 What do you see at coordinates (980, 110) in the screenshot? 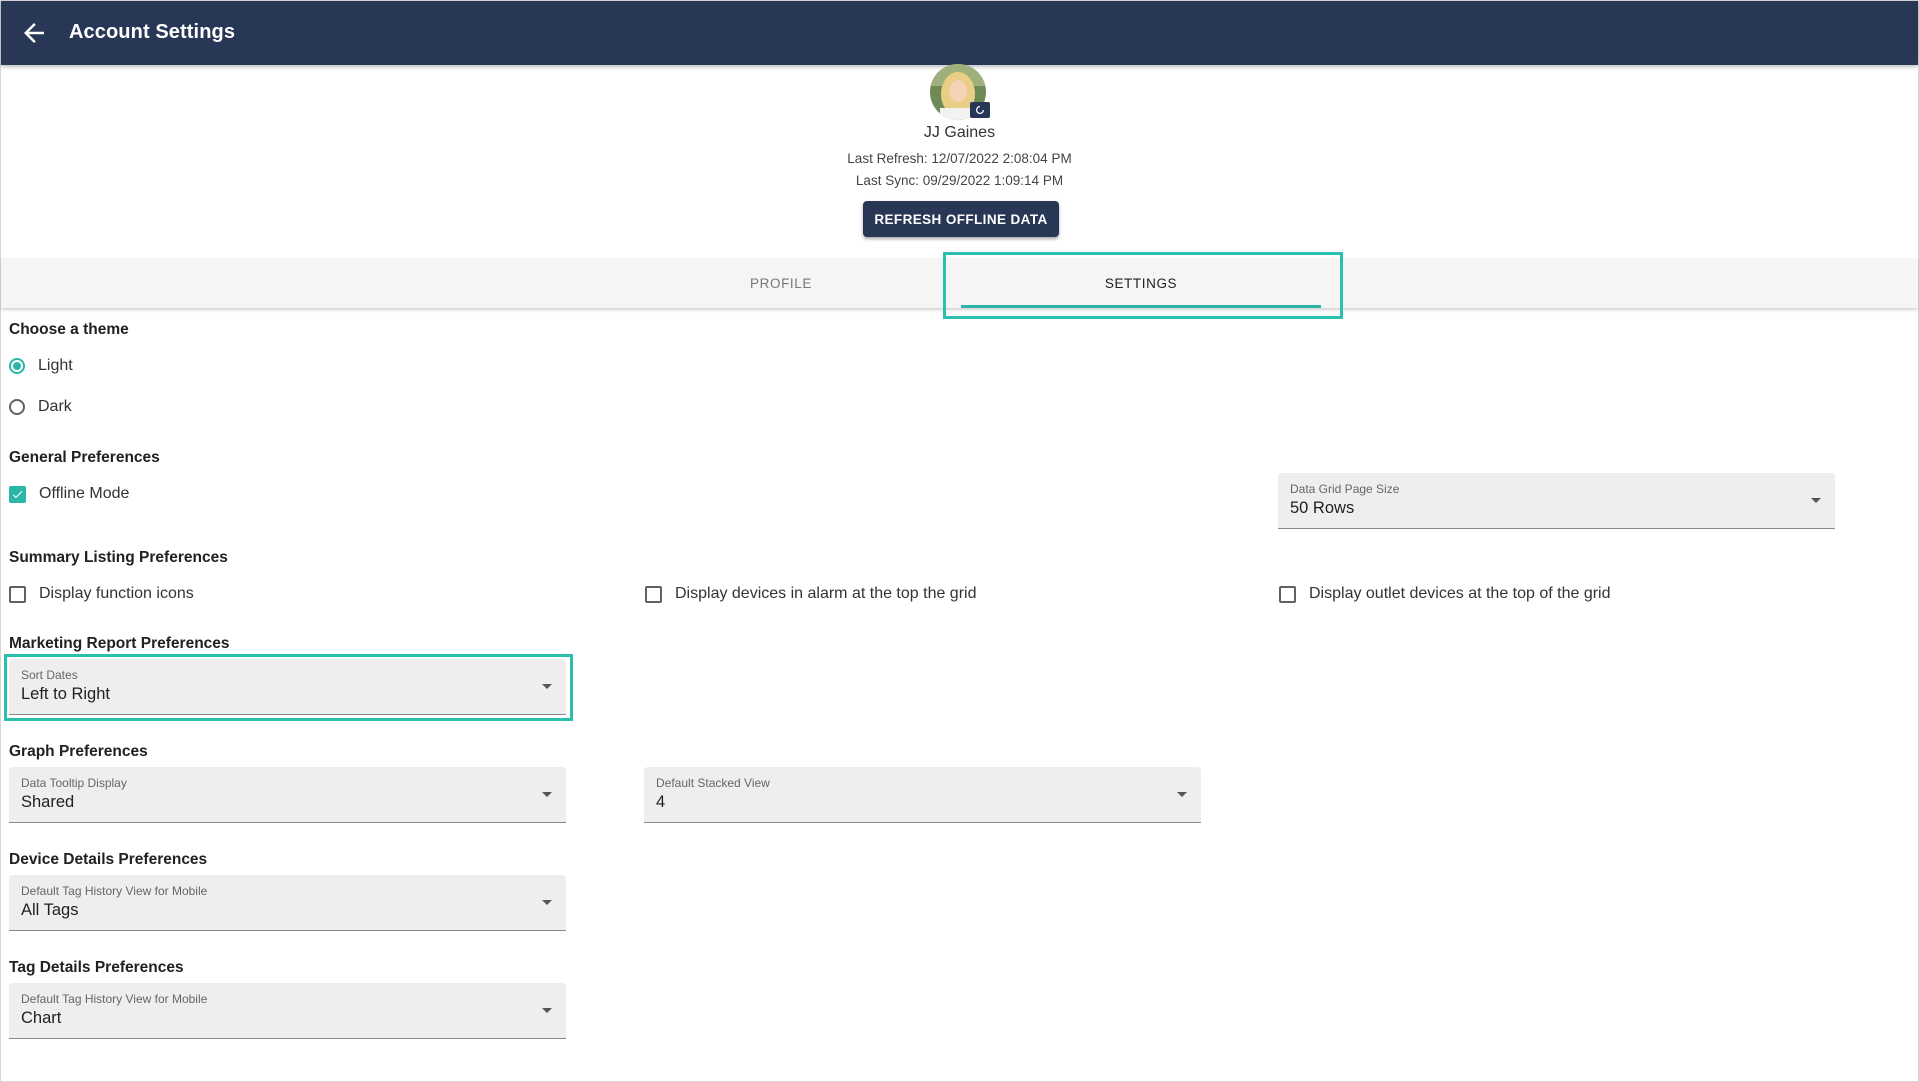
I see `sync-icon` at bounding box center [980, 110].